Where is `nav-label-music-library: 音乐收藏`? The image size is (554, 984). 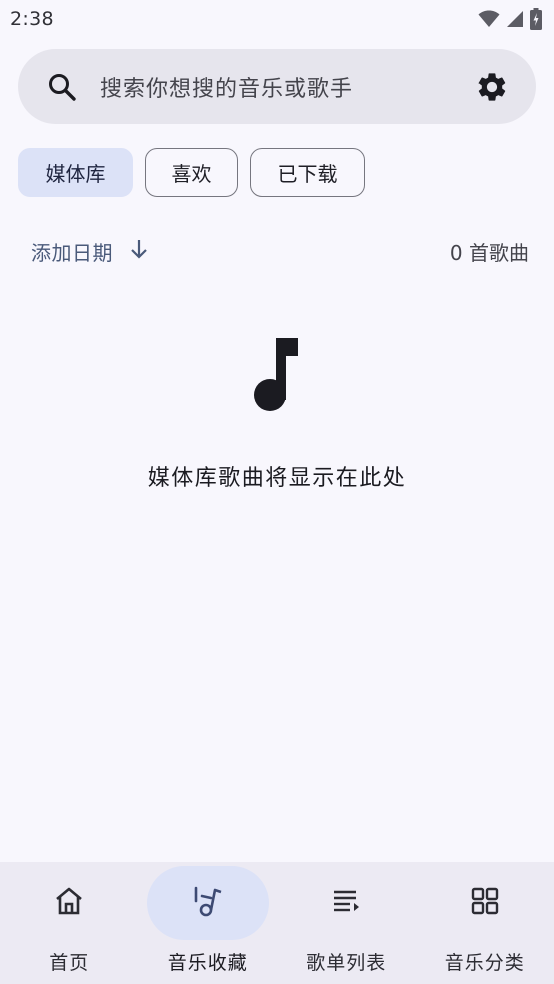
nav-label-music-library: 音乐收藏 is located at coordinates (208, 961).